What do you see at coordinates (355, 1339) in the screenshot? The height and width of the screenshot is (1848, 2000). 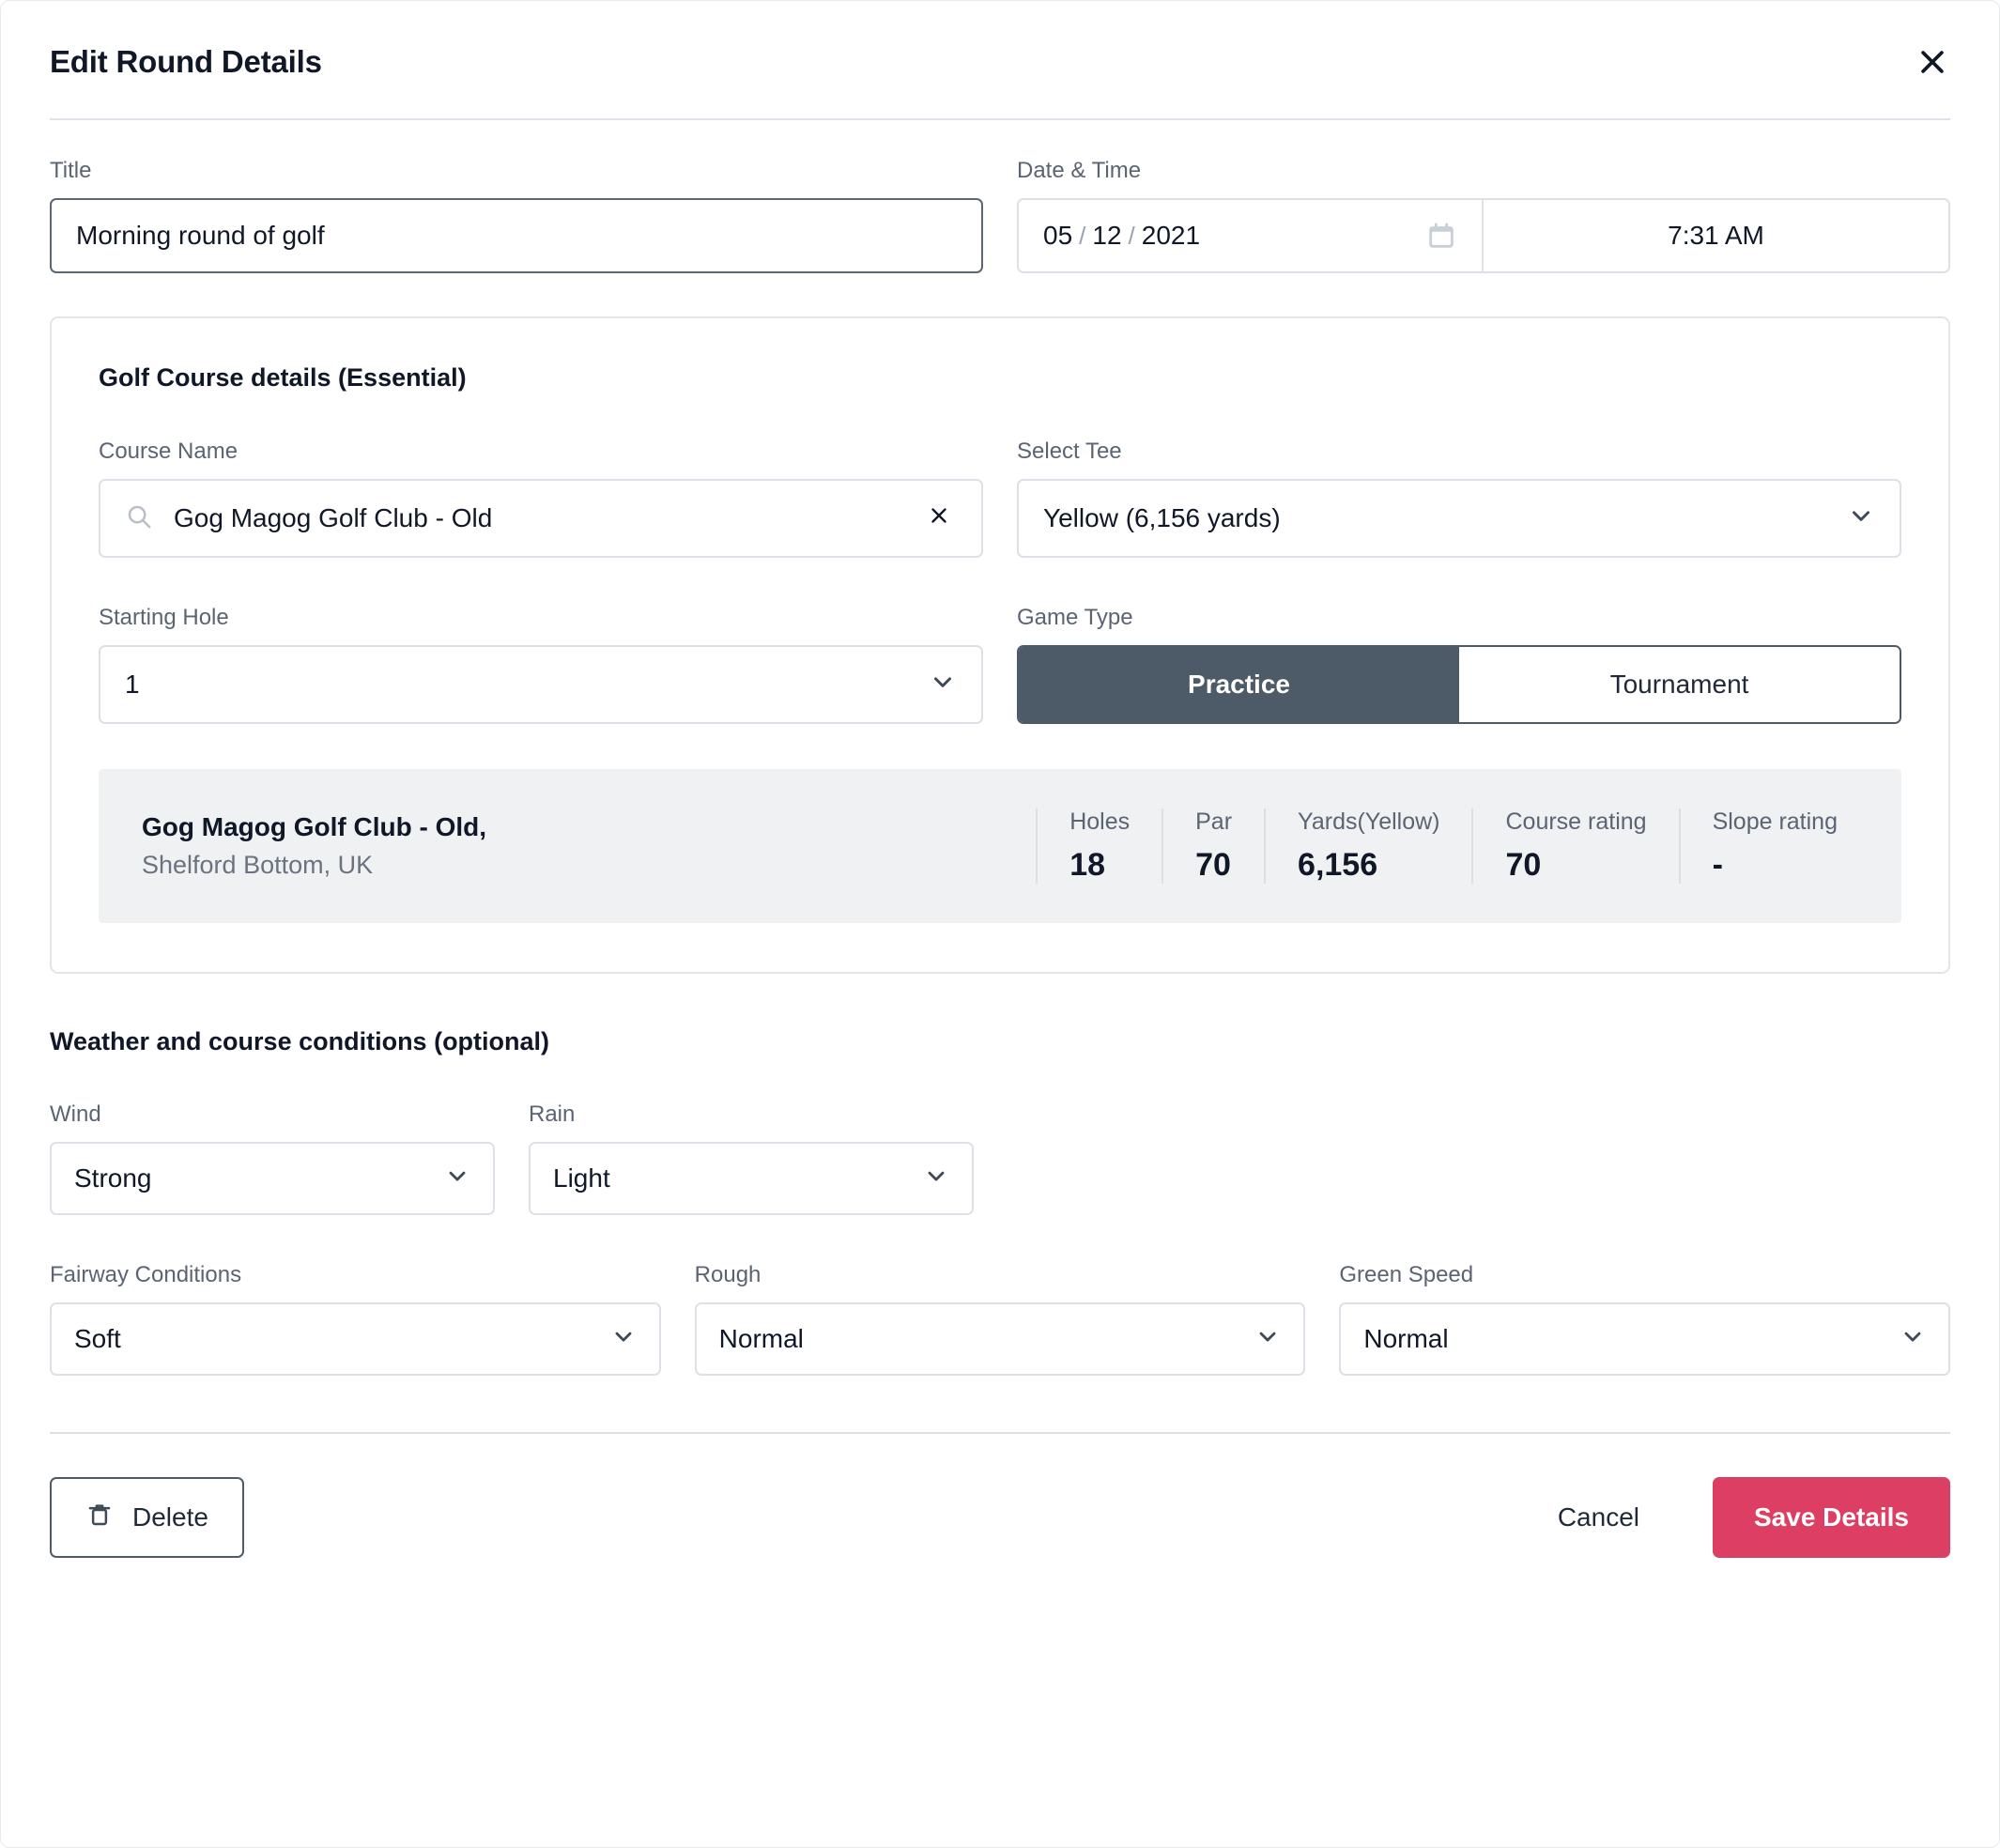 I see `fairway-dropdown: Soft` at bounding box center [355, 1339].